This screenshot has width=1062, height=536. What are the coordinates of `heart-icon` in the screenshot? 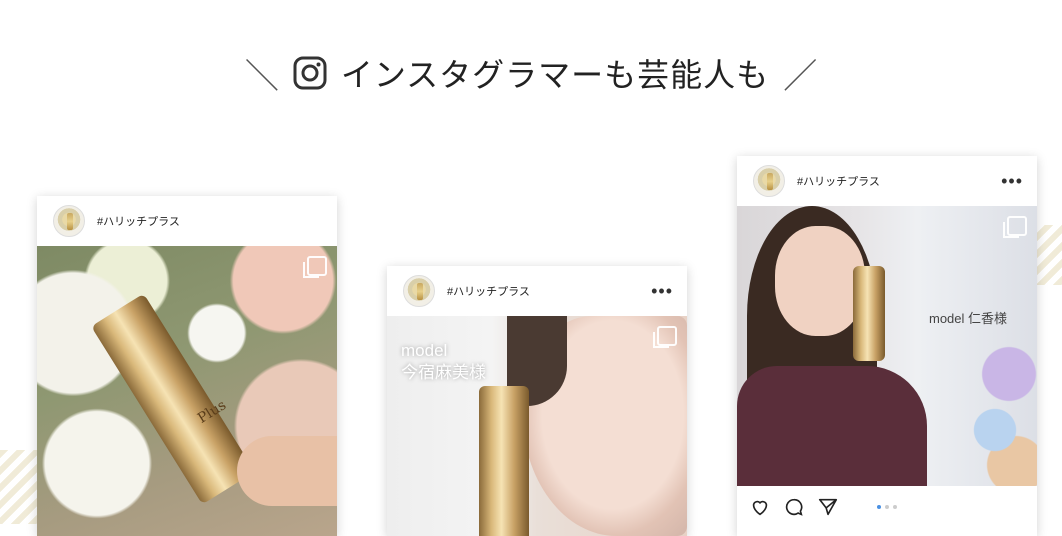 It's located at (760, 507).